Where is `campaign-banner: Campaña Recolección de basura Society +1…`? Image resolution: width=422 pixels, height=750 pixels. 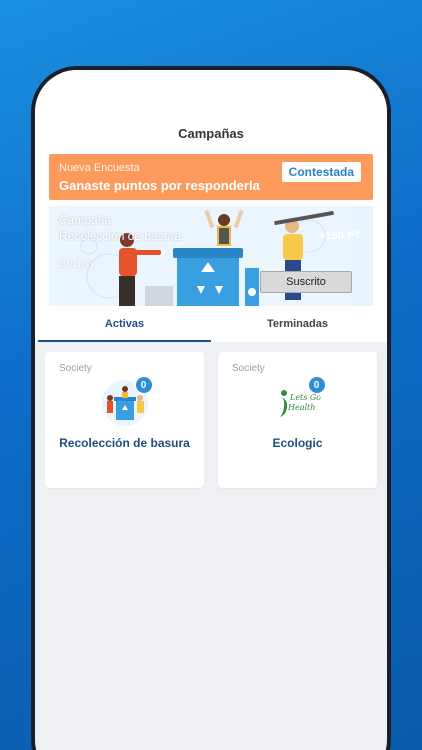
campaign-banner: Campaña Recolección de basura Society +1… is located at coordinates (211, 256).